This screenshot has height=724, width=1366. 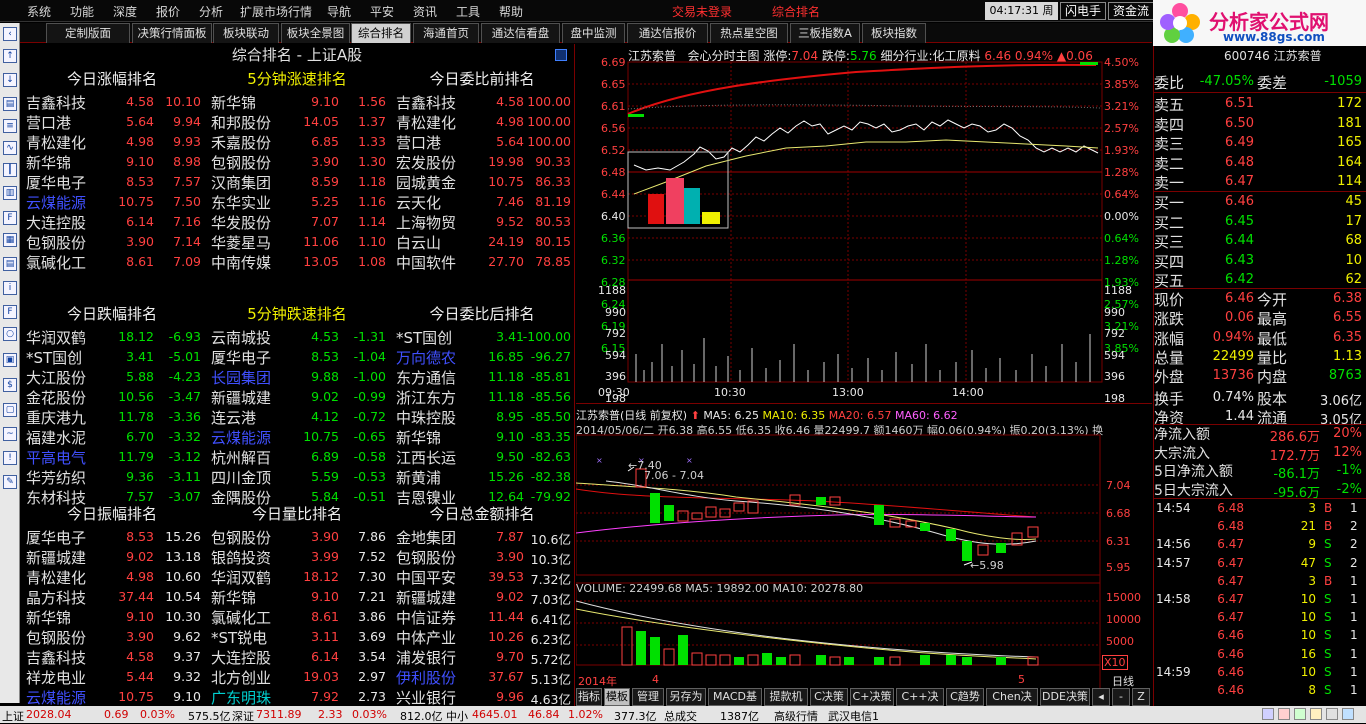 What do you see at coordinates (10, 264) in the screenshot?
I see `table-icon: ▤` at bounding box center [10, 264].